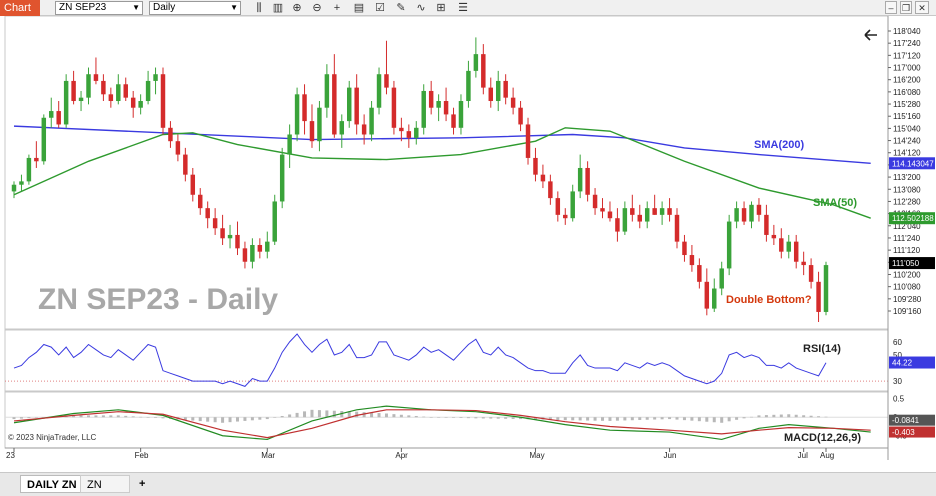 This screenshot has height=496, width=936. What do you see at coordinates (297, 8) in the screenshot?
I see `zoom-in-icon: ⊕` at bounding box center [297, 8].